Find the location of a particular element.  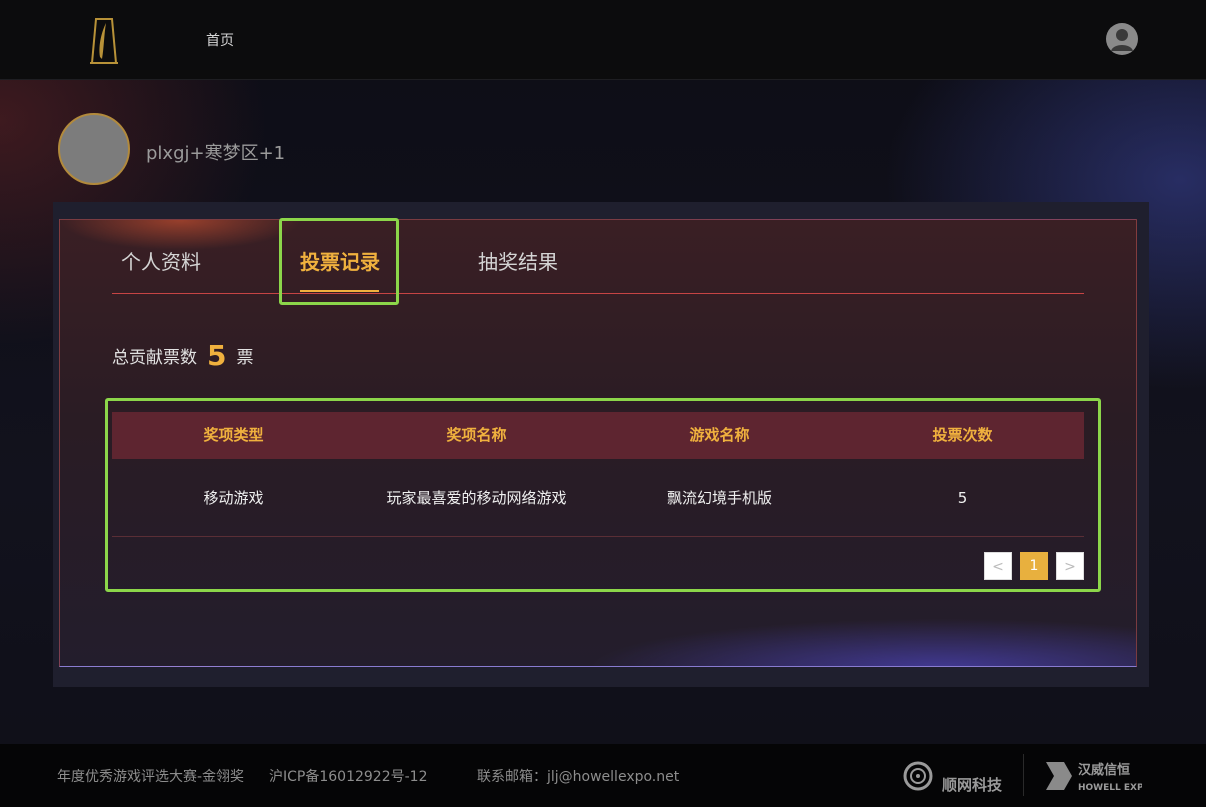

footer-contact: 联系邮箱：jlj@howellexpo.net is located at coordinates (578, 777).